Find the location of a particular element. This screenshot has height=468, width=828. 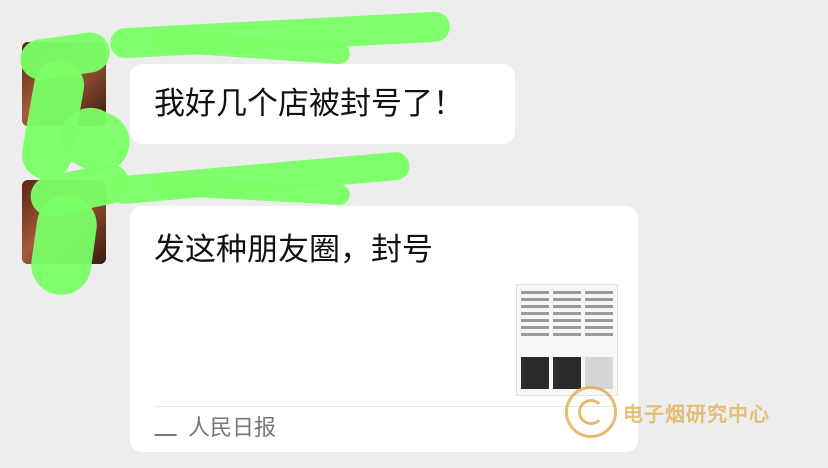

article-thumbnail is located at coordinates (567, 340).